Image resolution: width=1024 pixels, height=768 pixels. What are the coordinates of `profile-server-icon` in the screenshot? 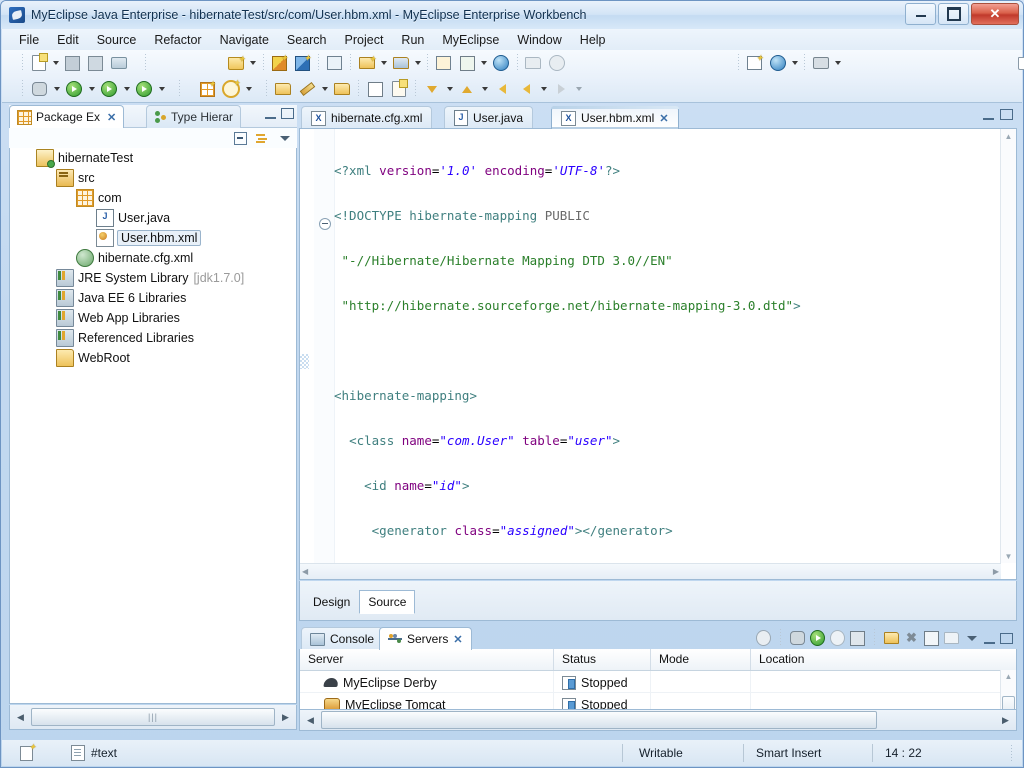 It's located at (837, 638).